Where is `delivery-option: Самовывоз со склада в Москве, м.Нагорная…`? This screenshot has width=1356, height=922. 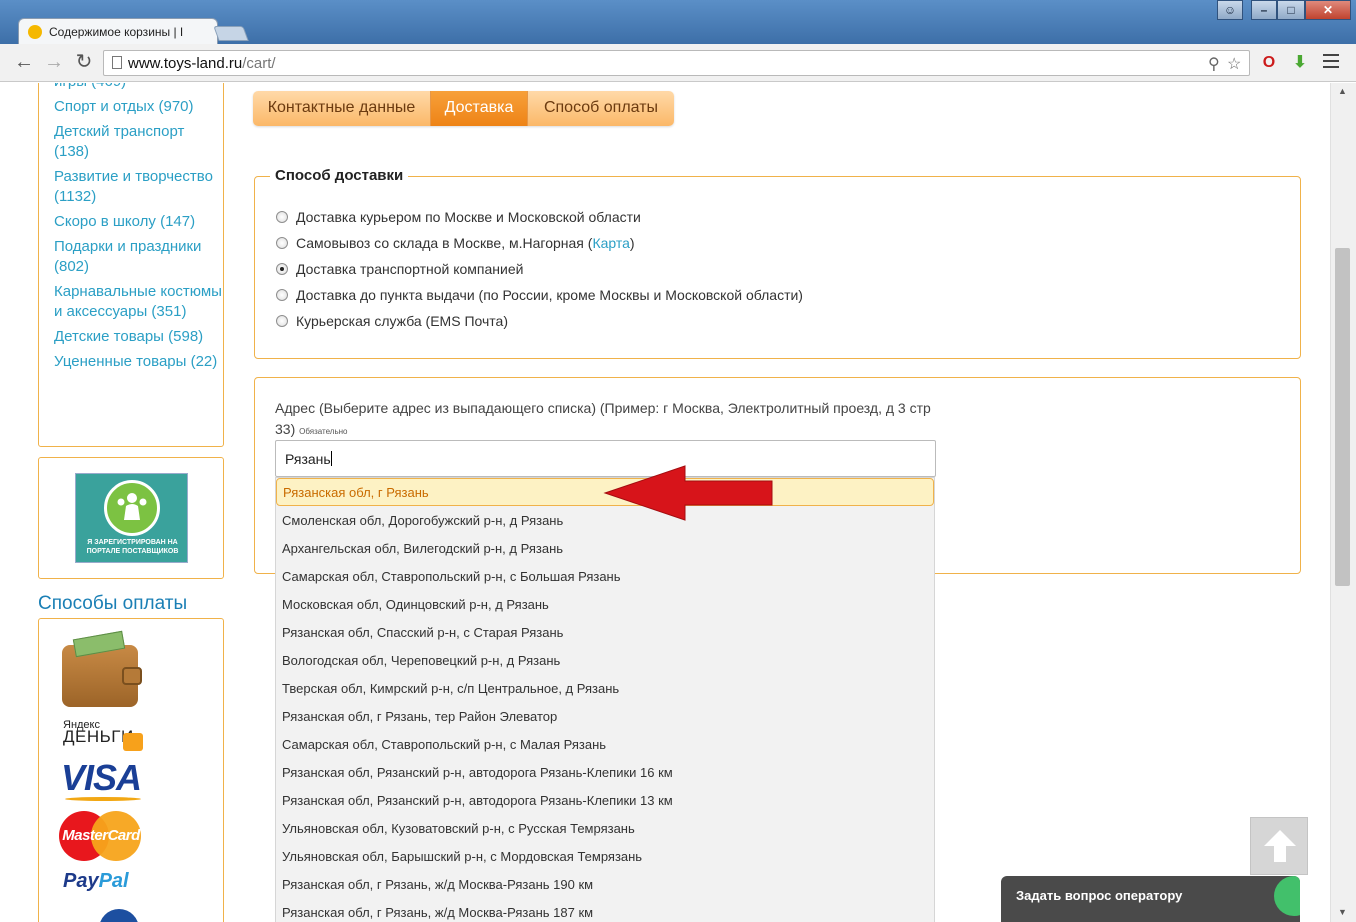
delivery-option: Самовывоз со склада в Москве, м.Нагорная… is located at coordinates (455, 243).